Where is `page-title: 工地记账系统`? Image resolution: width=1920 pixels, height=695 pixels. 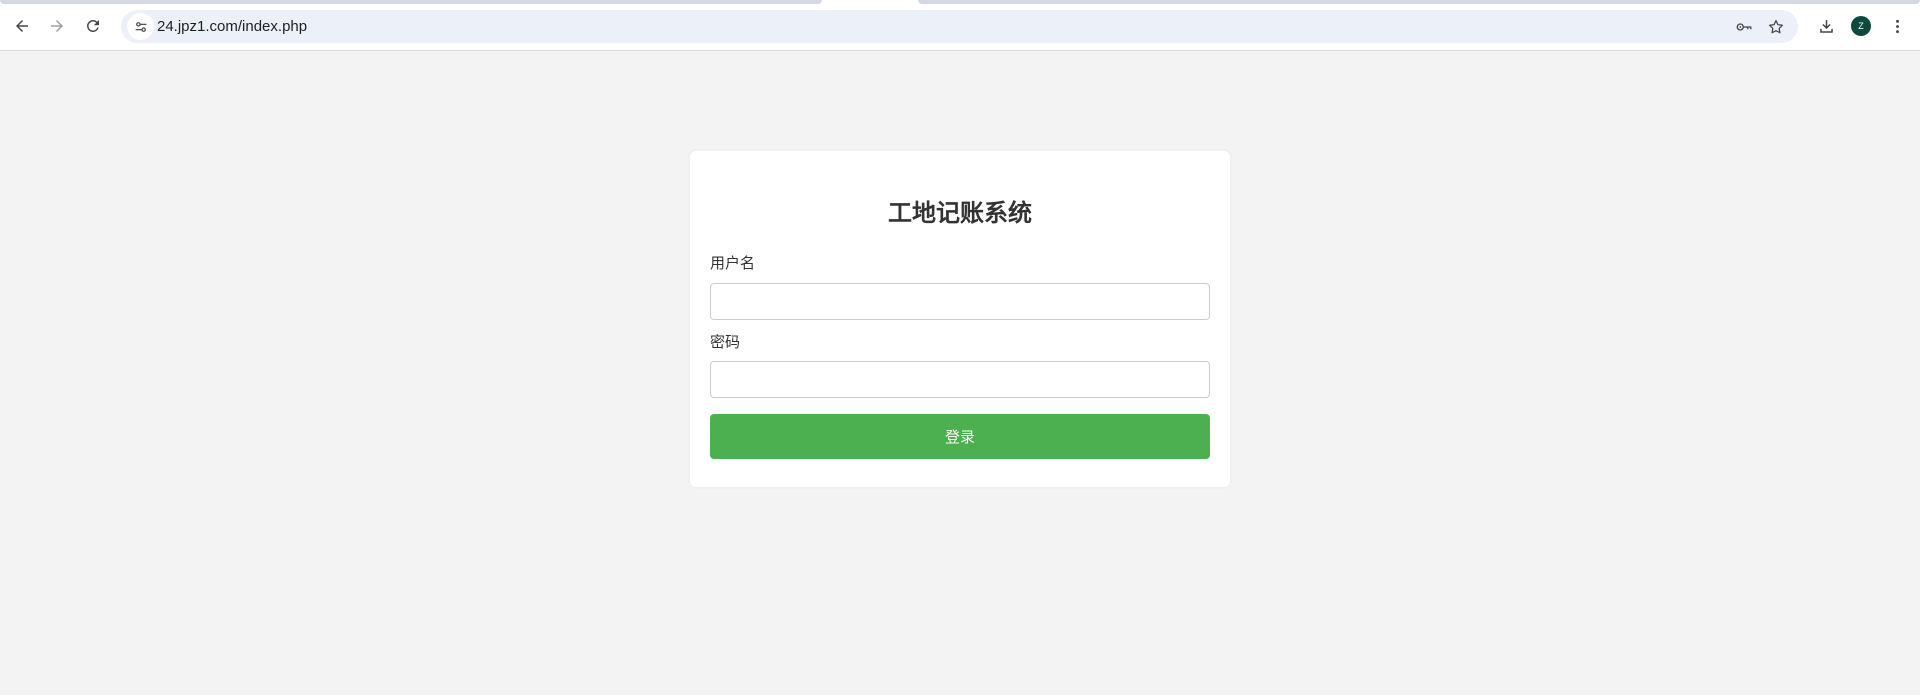
page-title: 工地记账系统 is located at coordinates (960, 213).